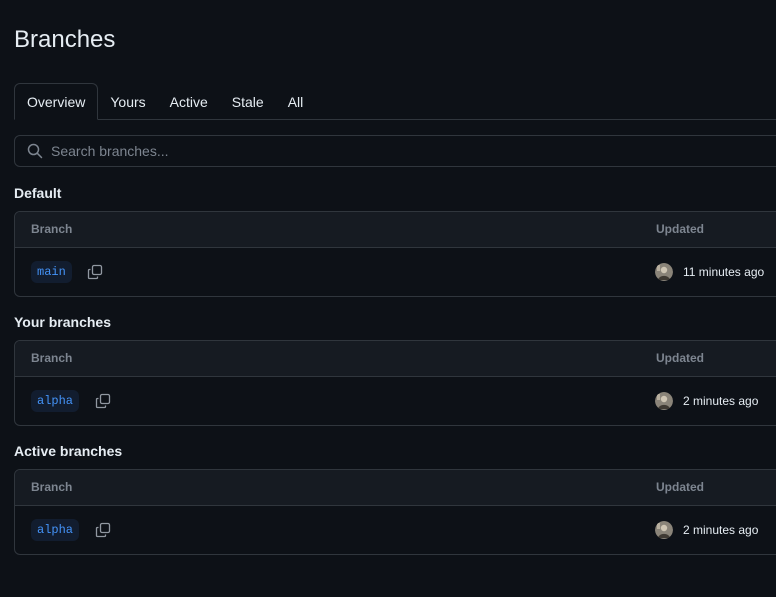 This screenshot has height=597, width=776. Describe the element at coordinates (127, 102) in the screenshot. I see `tab-yours: Yours` at that location.